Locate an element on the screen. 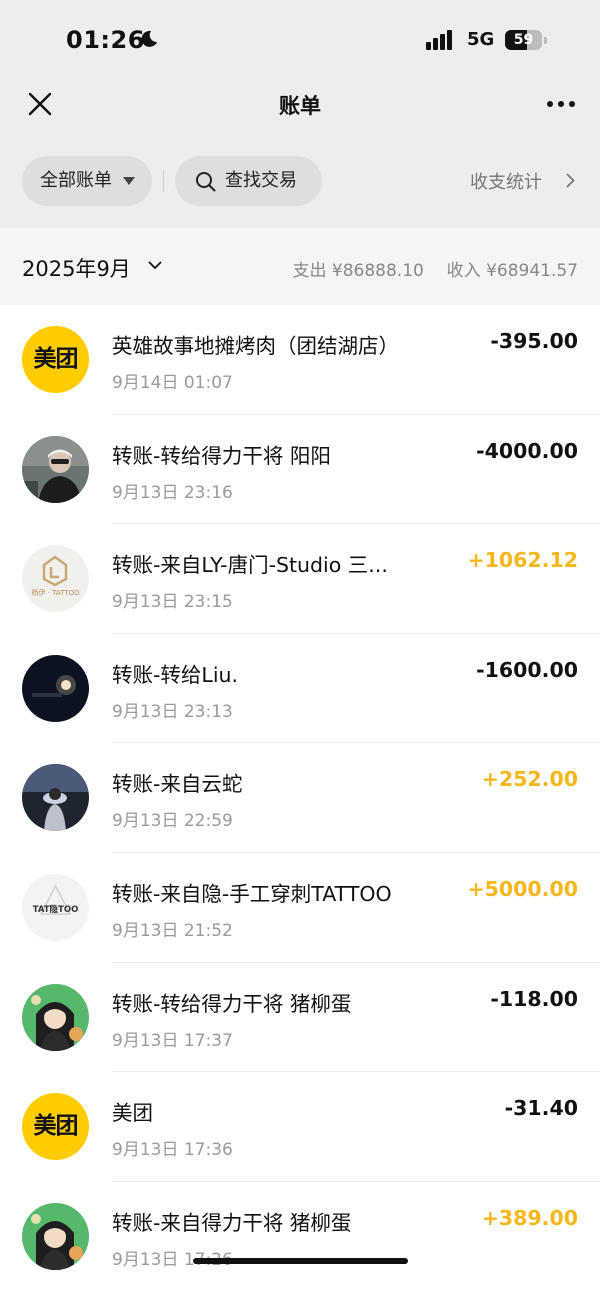 This screenshot has height=1291, width=600. search-label: 查找交易 is located at coordinates (261, 180).